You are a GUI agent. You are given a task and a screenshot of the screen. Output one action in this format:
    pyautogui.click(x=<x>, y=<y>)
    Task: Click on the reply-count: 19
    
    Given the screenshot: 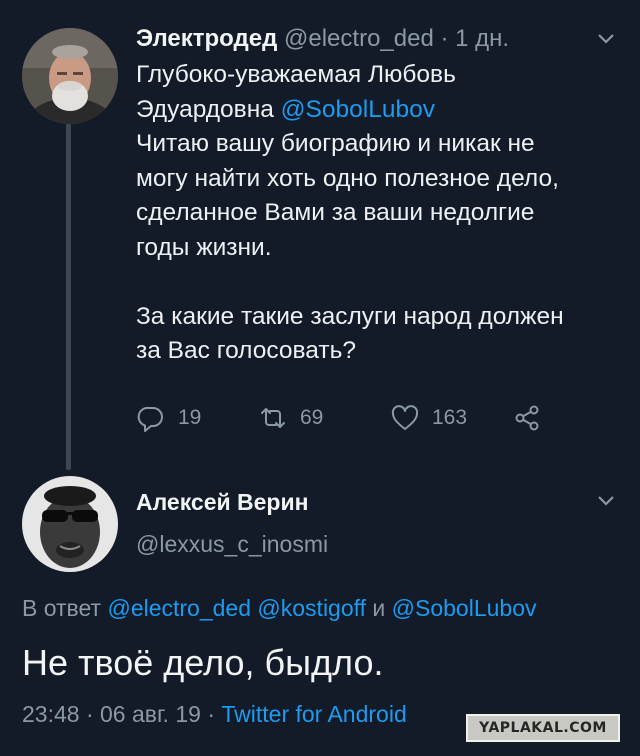 What is the action you would take?
    pyautogui.click(x=190, y=417)
    